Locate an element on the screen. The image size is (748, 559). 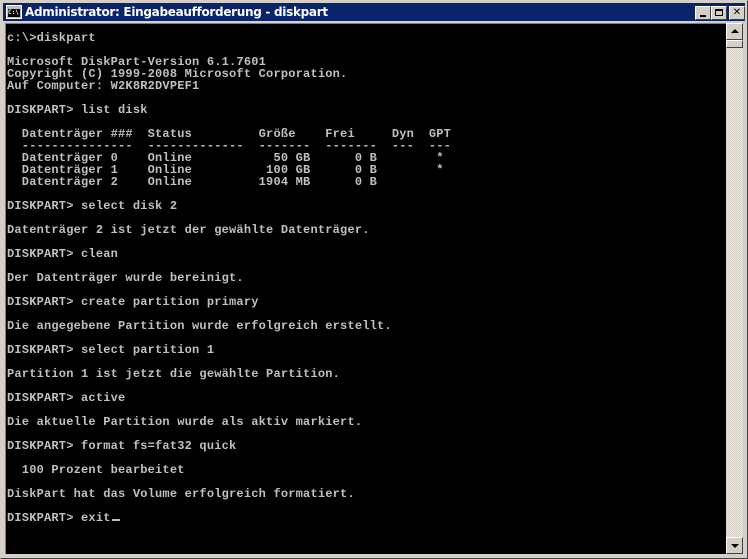
console-command-line: DISKPART> clean is located at coordinates (63, 254).